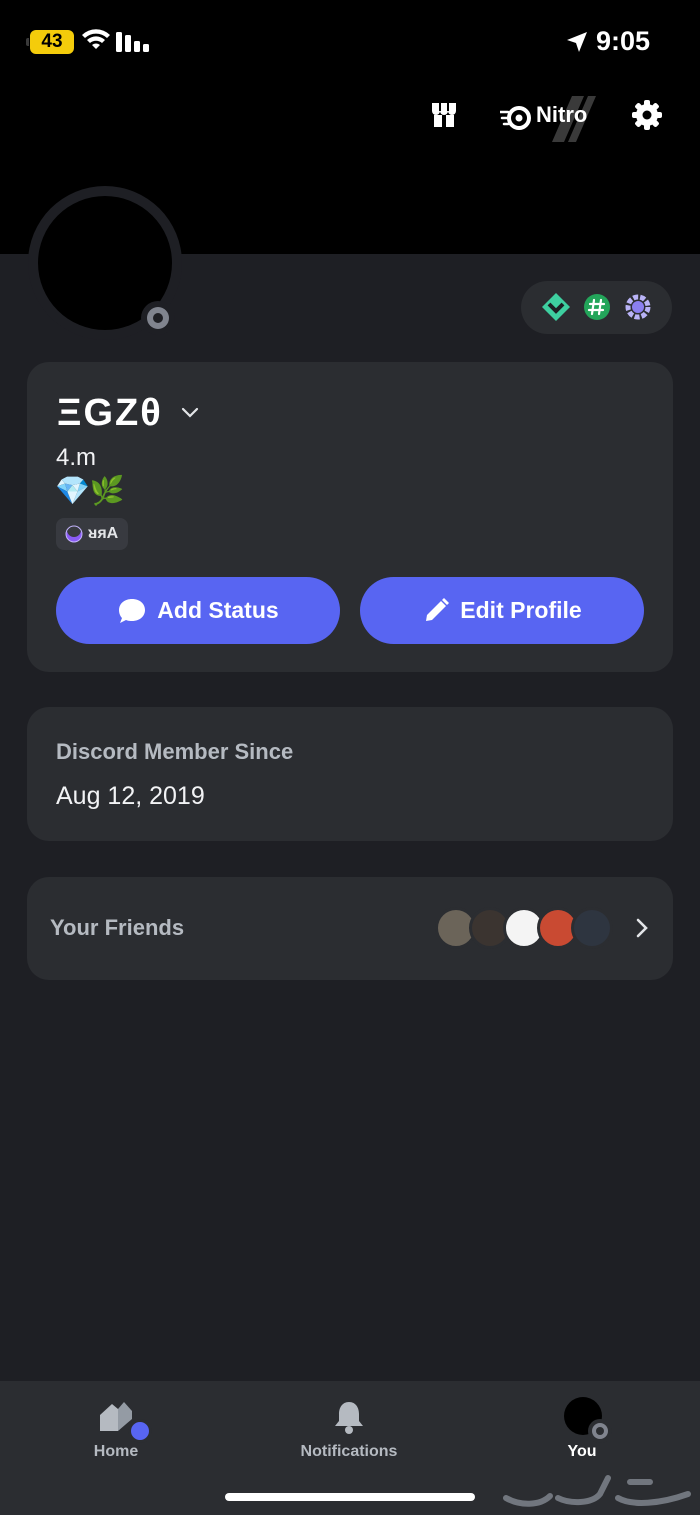  I want to click on nav-you: You, so click(582, 1432).